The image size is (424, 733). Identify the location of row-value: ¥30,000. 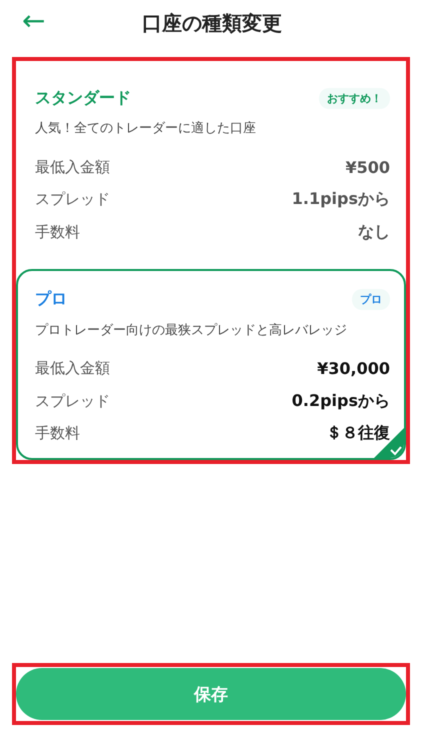
(353, 368).